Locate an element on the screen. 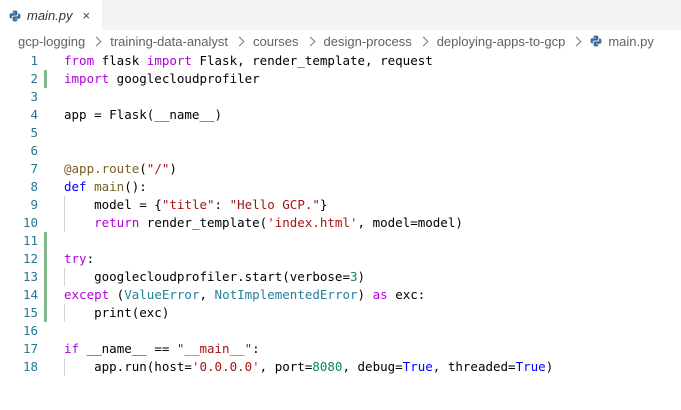  code-token: @app.route is located at coordinates (102, 168).